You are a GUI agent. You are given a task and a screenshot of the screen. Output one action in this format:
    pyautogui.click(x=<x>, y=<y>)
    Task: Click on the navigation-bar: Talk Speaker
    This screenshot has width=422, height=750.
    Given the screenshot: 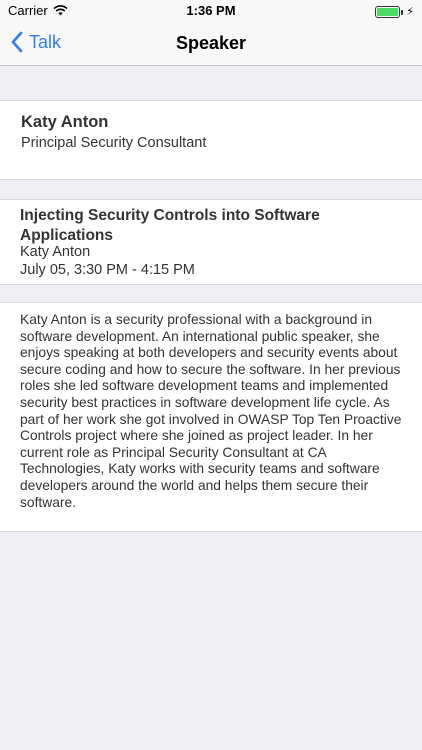 What is the action you would take?
    pyautogui.click(x=211, y=44)
    